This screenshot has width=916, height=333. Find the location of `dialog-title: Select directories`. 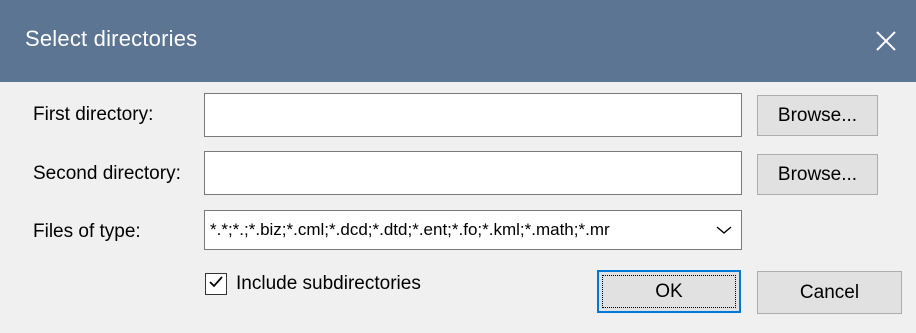

dialog-title: Select directories is located at coordinates (111, 38).